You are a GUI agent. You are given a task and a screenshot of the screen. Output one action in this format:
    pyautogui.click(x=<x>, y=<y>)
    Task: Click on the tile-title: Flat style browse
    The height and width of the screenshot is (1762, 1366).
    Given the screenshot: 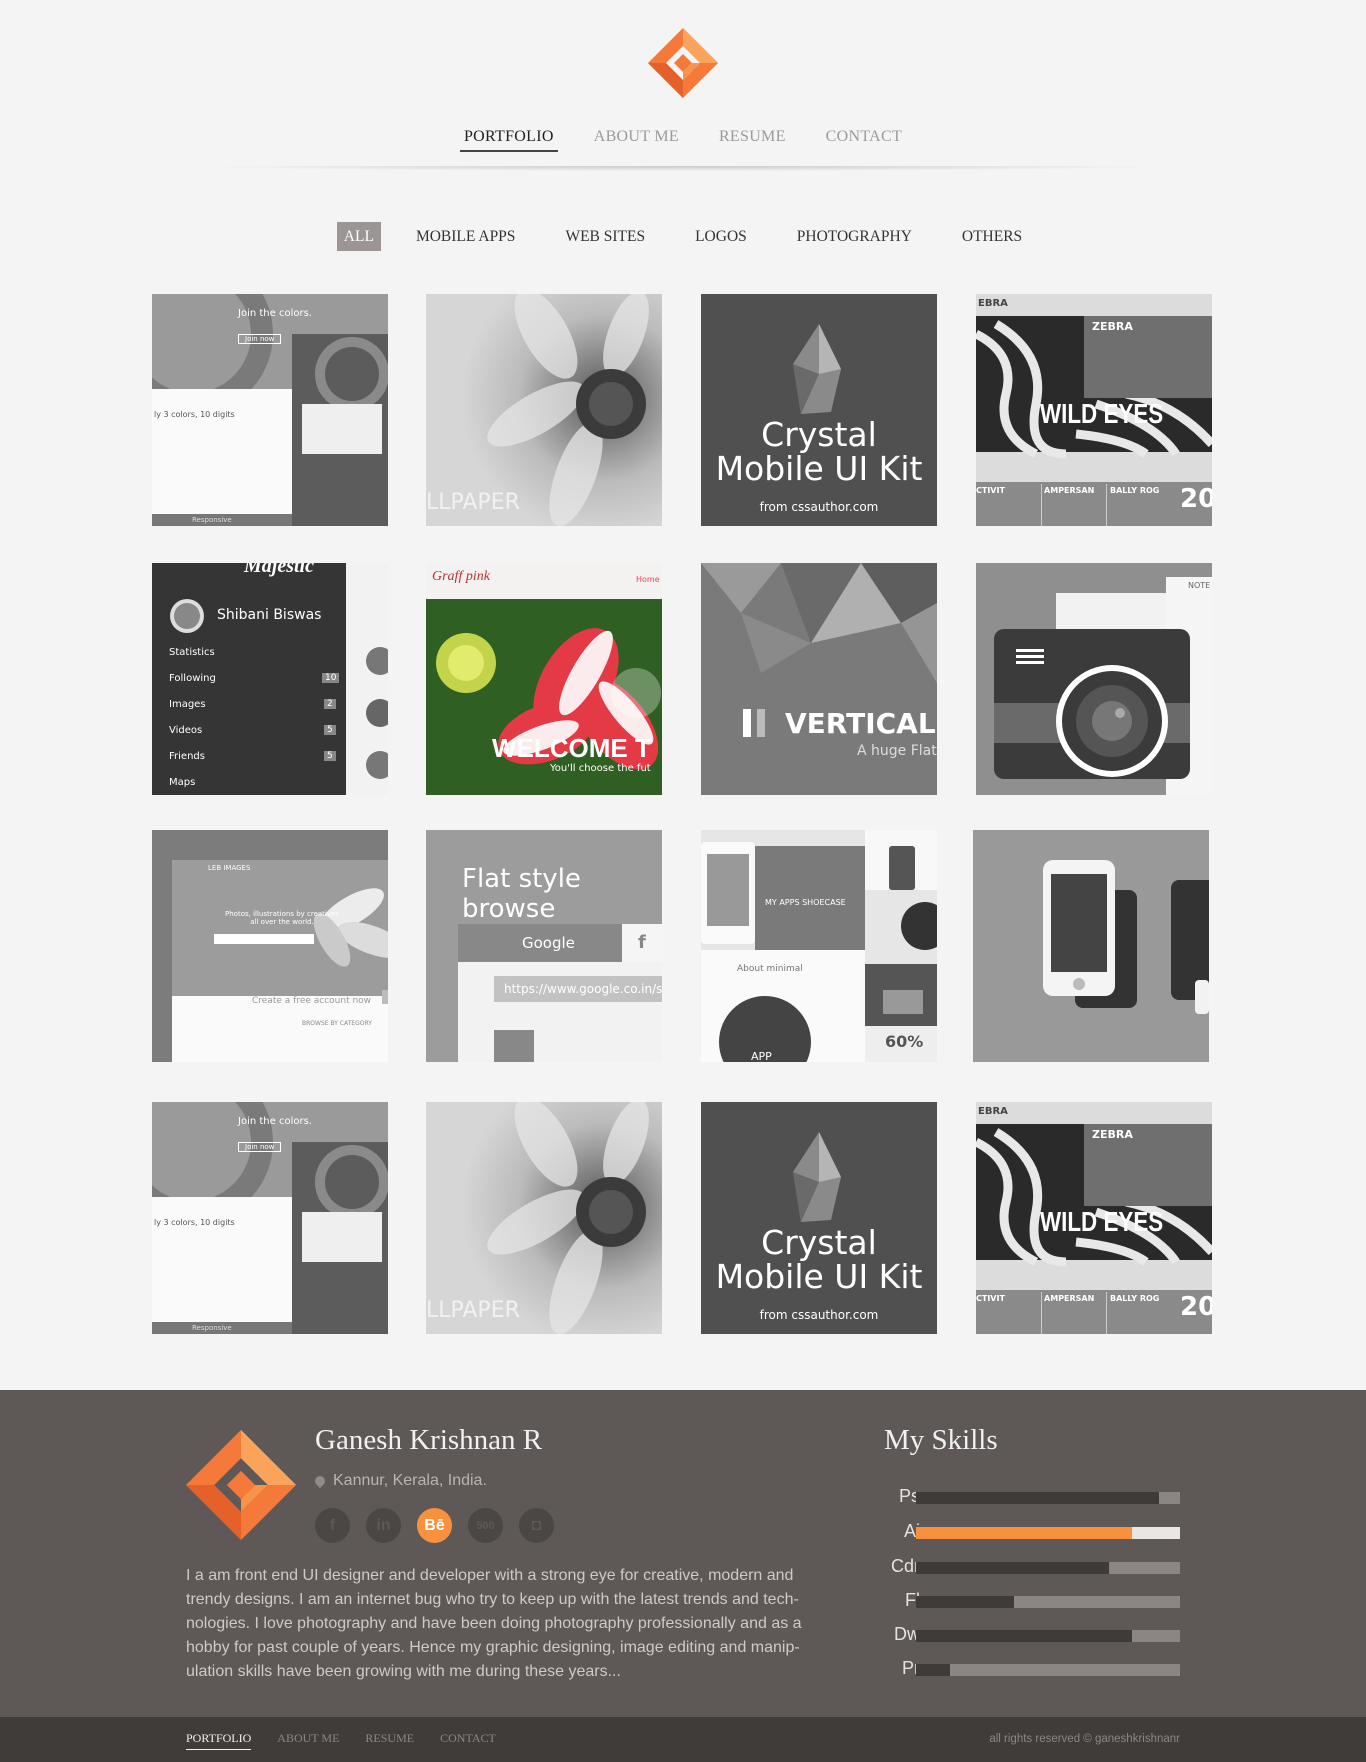 What is the action you would take?
    pyautogui.click(x=521, y=894)
    